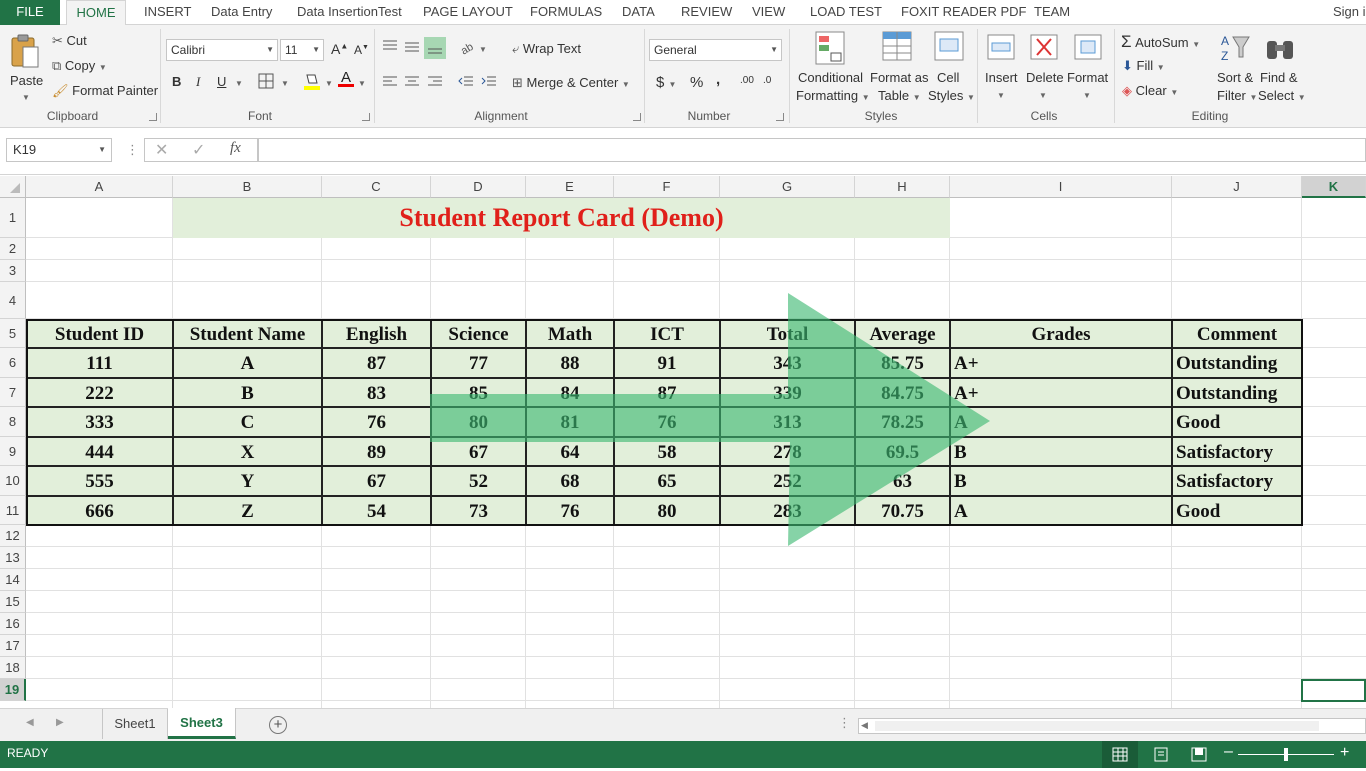  I want to click on row-header-1: 1, so click(13, 218).